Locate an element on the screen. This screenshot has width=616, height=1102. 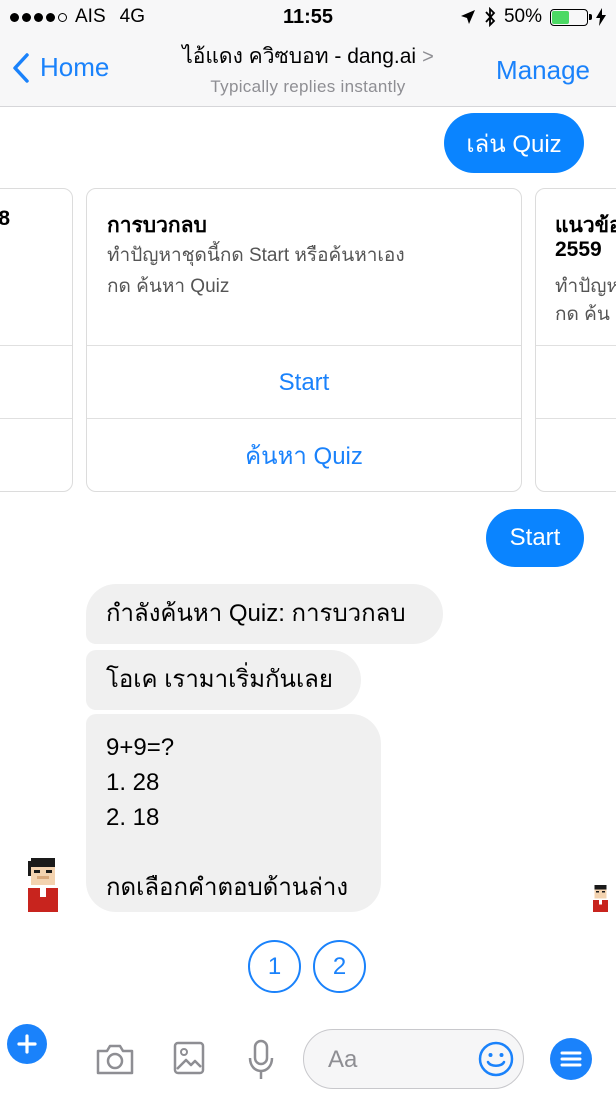
card-subtitle-line1: ทำปัญหาชุดนี้กด Start หรือค้นหาเอง is located at coordinates (256, 255).